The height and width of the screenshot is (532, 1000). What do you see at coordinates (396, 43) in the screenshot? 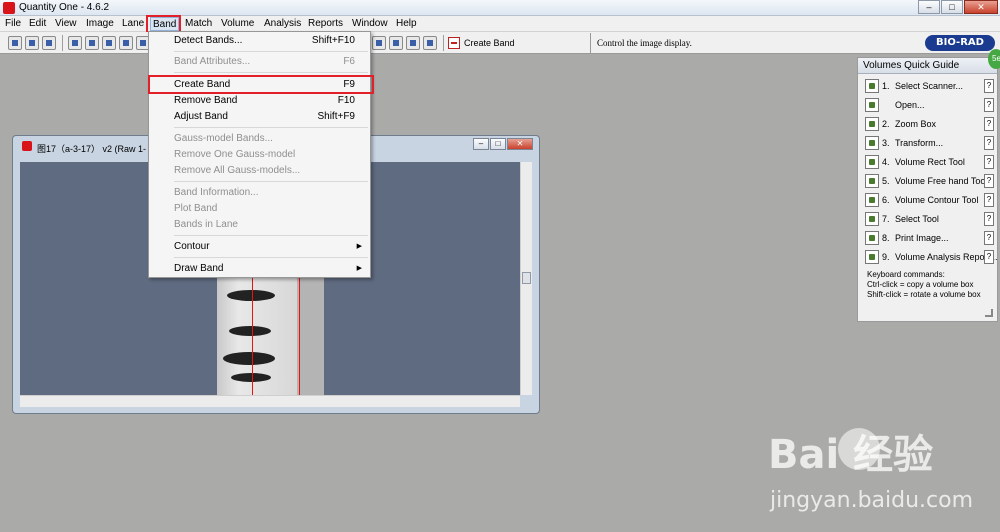
I see `lane-tool-icon` at bounding box center [396, 43].